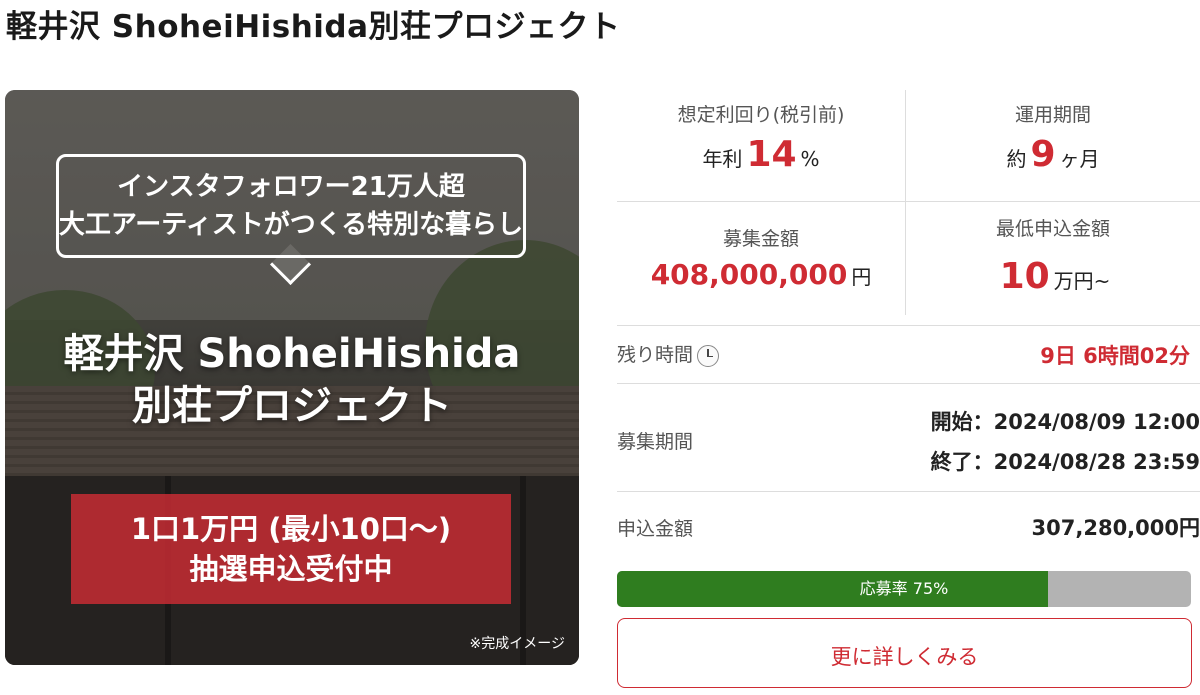 The image size is (1200, 695). What do you see at coordinates (708, 355) in the screenshot?
I see `clock-icon` at bounding box center [708, 355].